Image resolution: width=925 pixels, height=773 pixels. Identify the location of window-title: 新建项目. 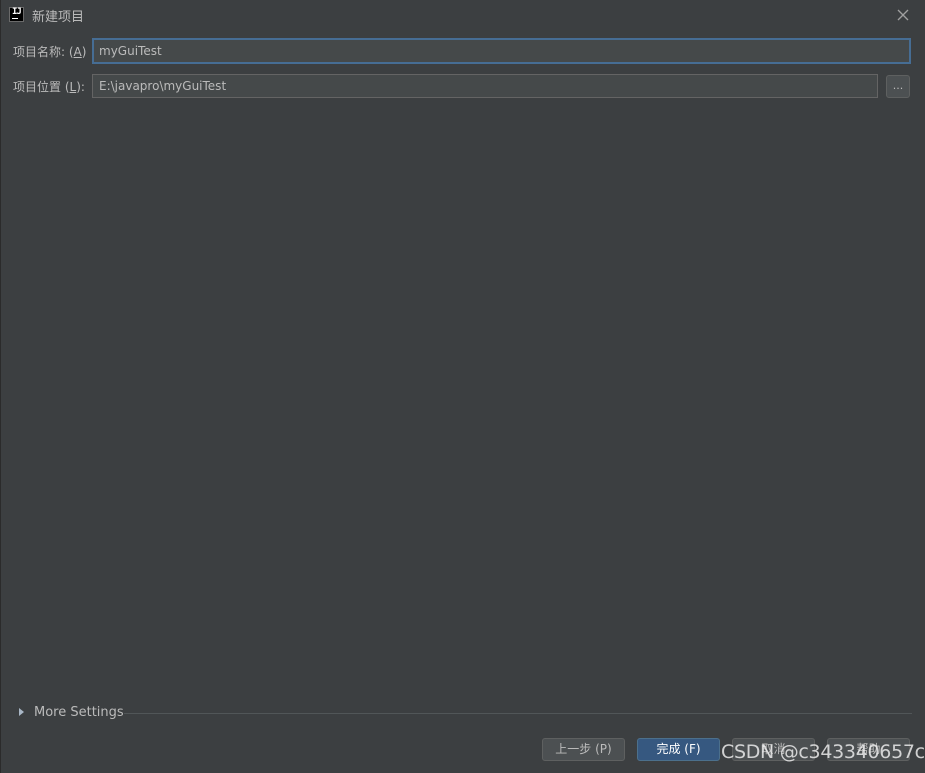
(58, 17).